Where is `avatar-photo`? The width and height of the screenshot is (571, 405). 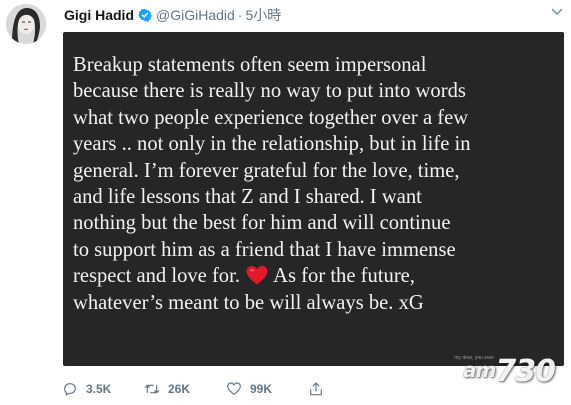 avatar-photo is located at coordinates (26, 24).